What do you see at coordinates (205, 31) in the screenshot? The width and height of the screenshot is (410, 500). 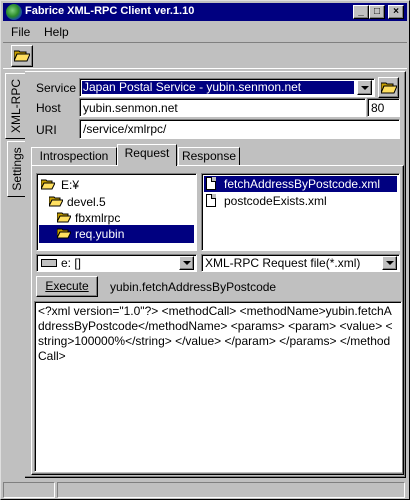 I see `menu-bar: File Help` at bounding box center [205, 31].